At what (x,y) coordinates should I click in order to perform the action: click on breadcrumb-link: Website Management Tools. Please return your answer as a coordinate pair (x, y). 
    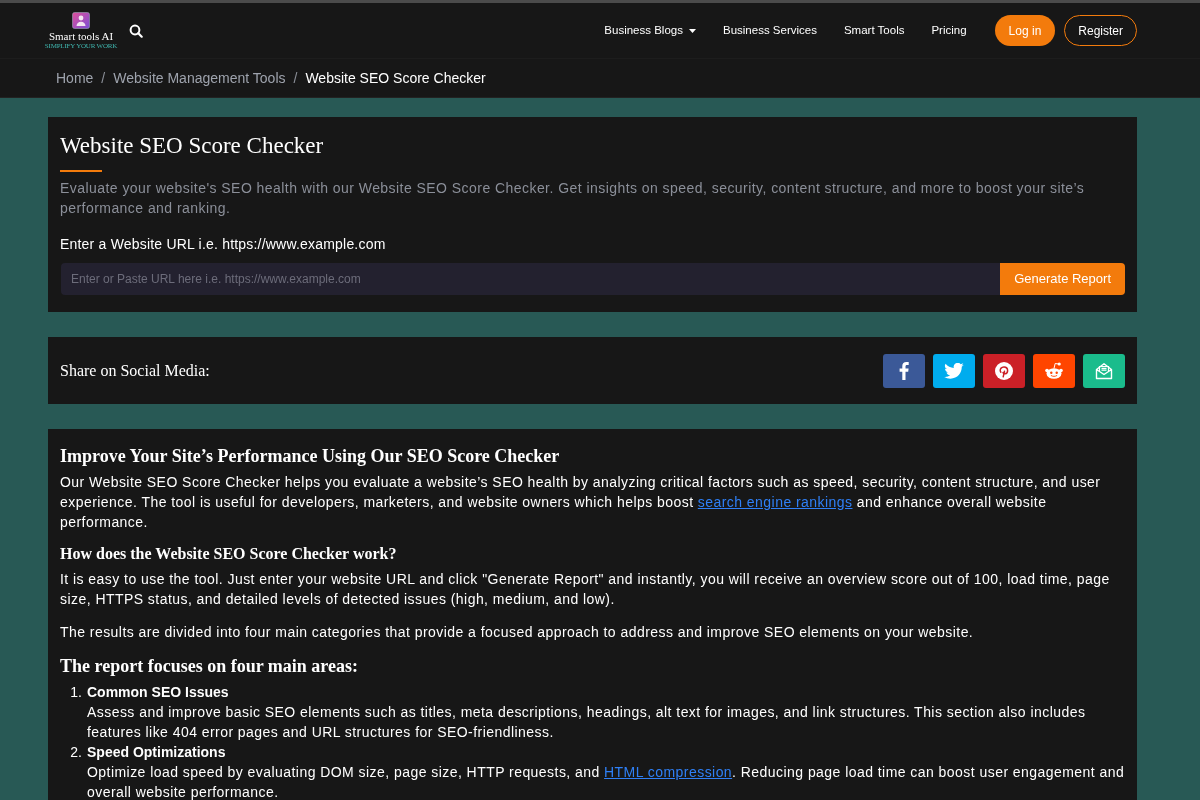
    Looking at the image, I should click on (199, 78).